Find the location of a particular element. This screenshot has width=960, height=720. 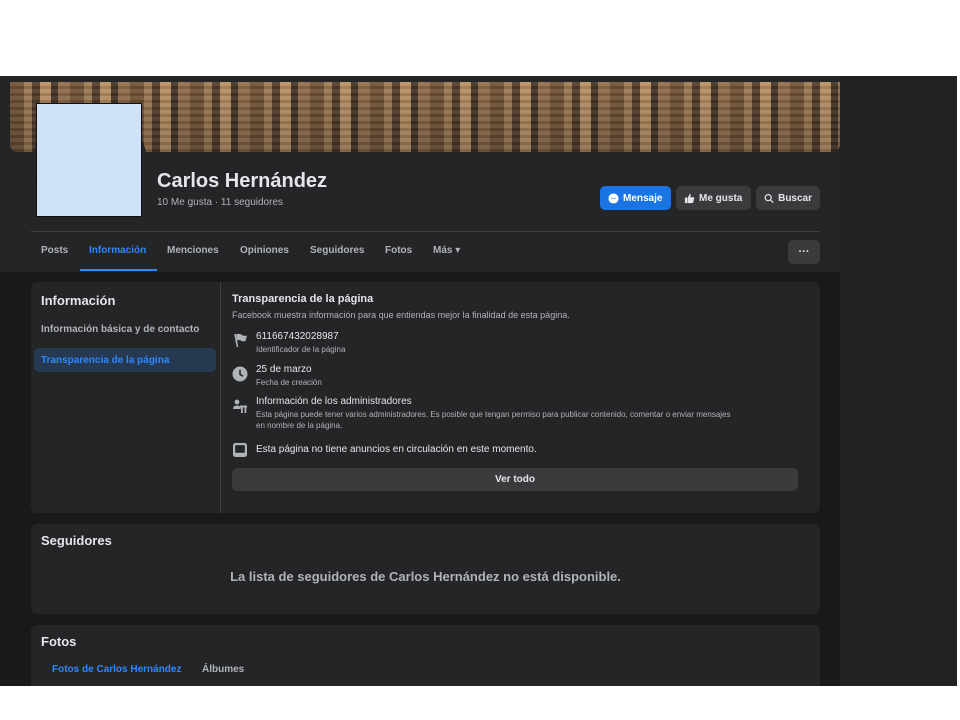

followers-heading: Seguidores is located at coordinates (76, 540).